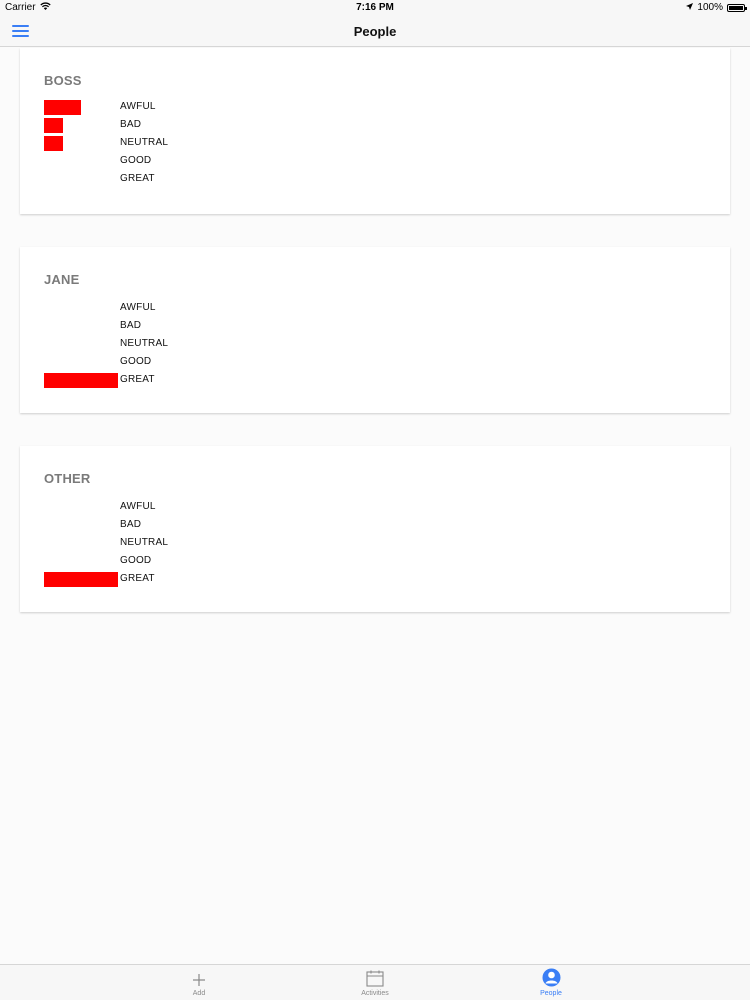 The height and width of the screenshot is (1000, 750). I want to click on status-right: 100%, so click(716, 7).